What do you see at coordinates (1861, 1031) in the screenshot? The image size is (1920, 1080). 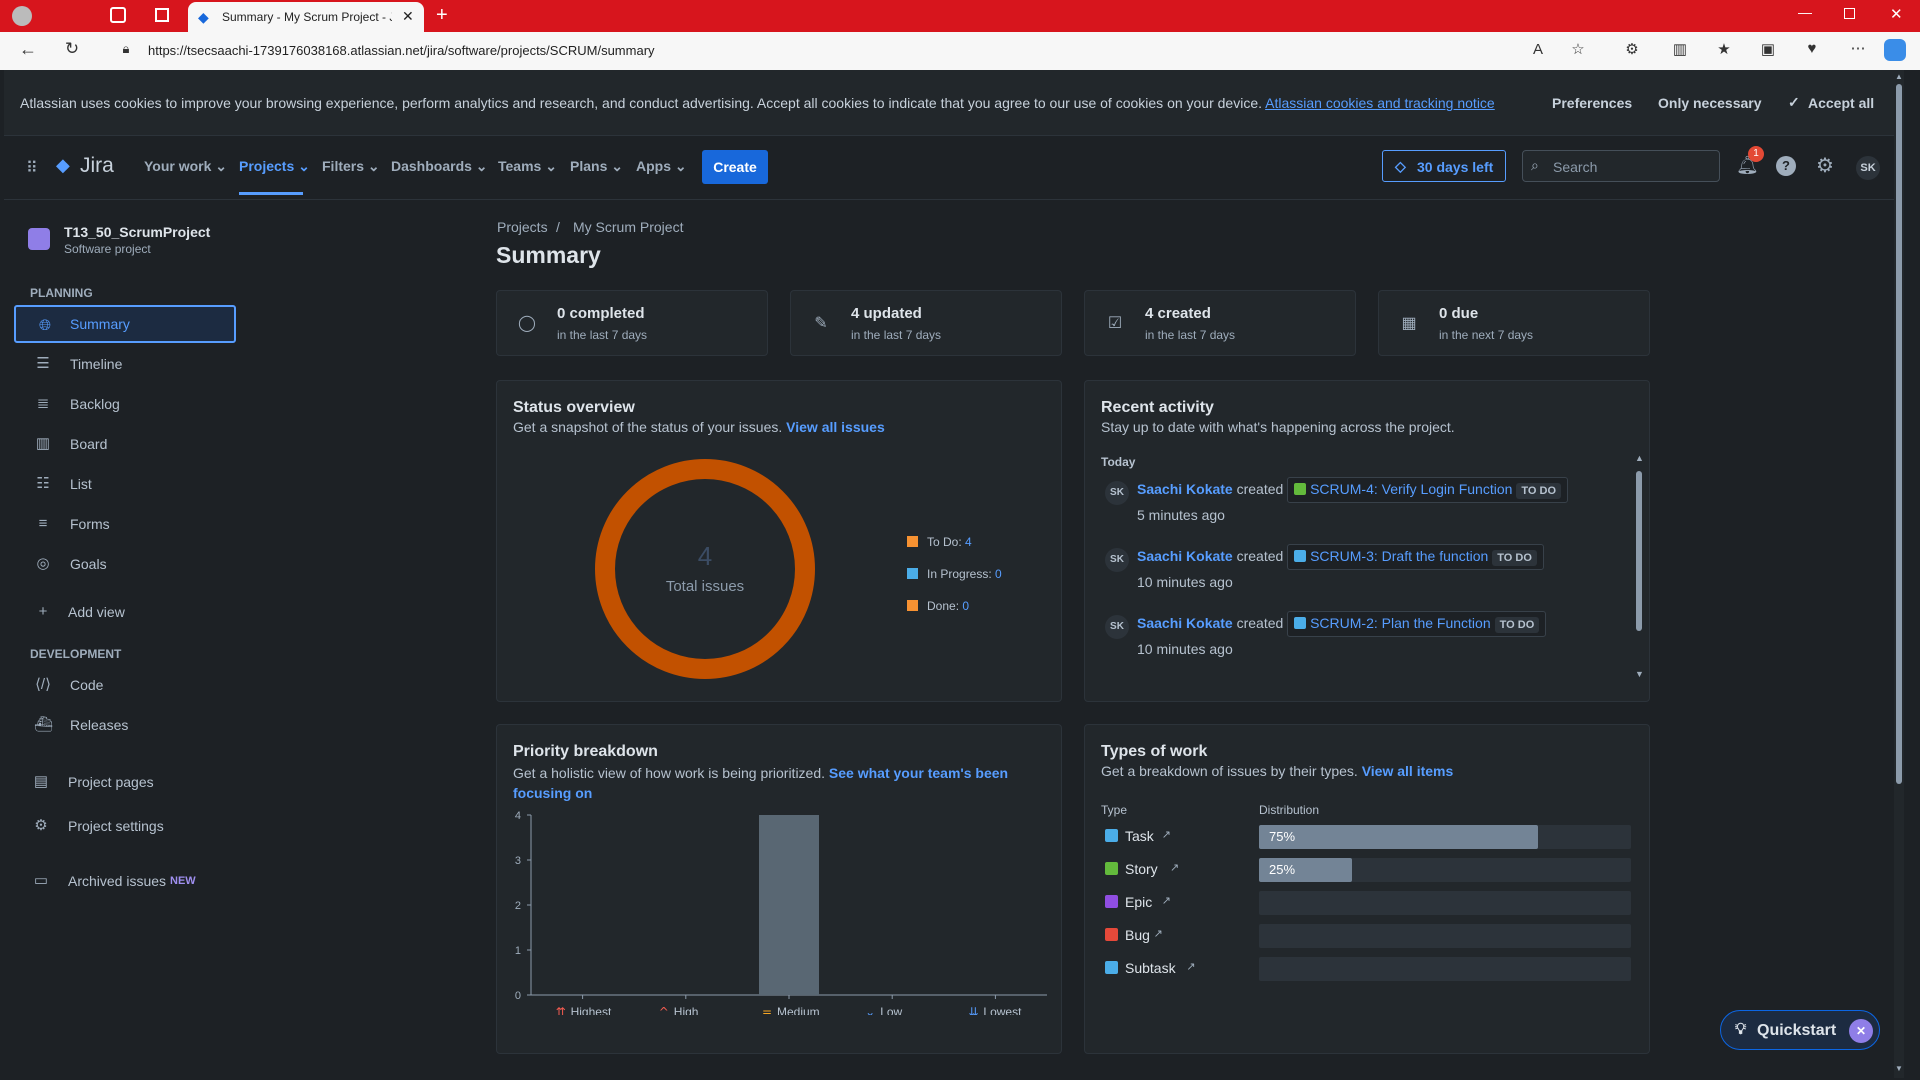 I see `close-quickstart-icon: ✕` at bounding box center [1861, 1031].